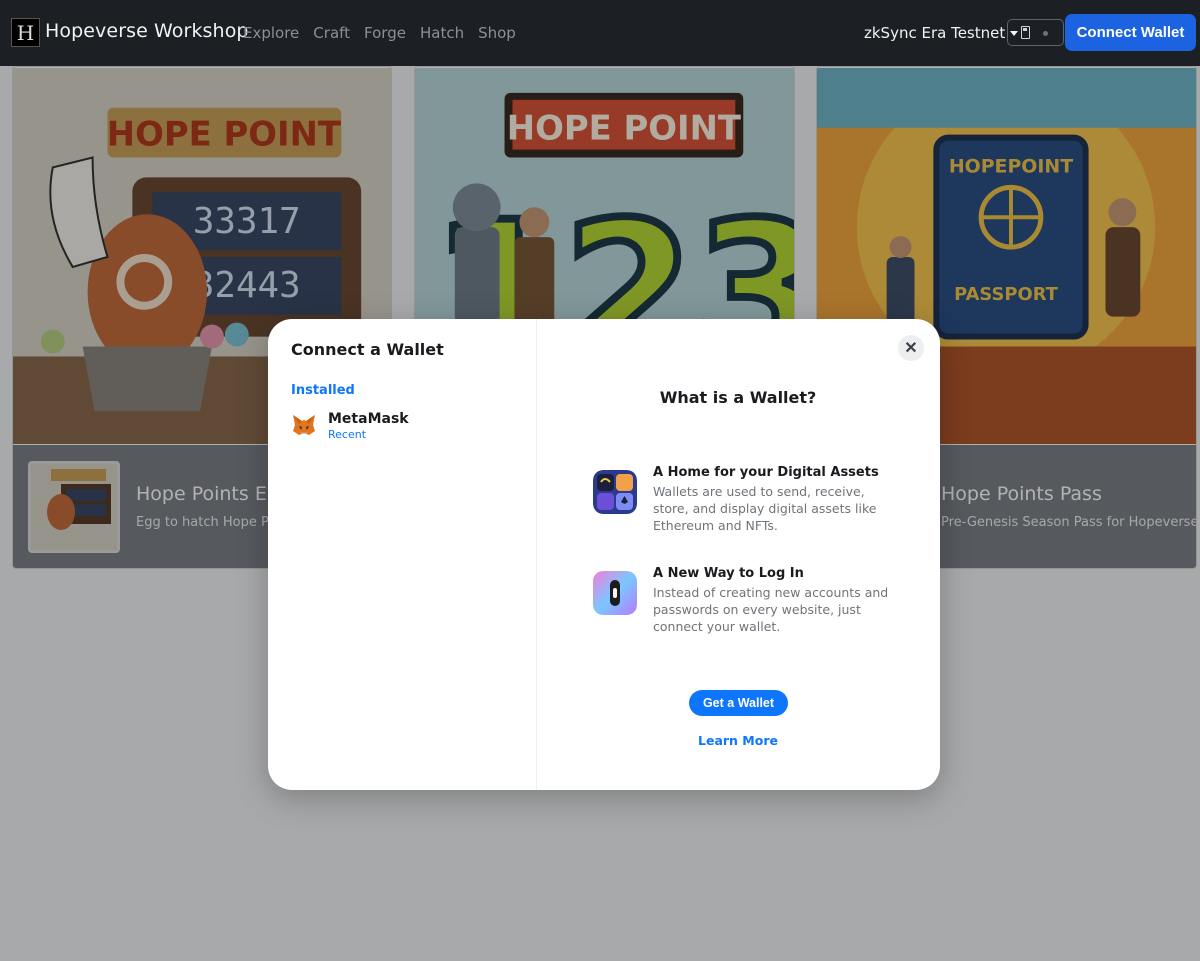 The height and width of the screenshot is (961, 1200). What do you see at coordinates (1035, 32) in the screenshot?
I see `gas-button` at bounding box center [1035, 32].